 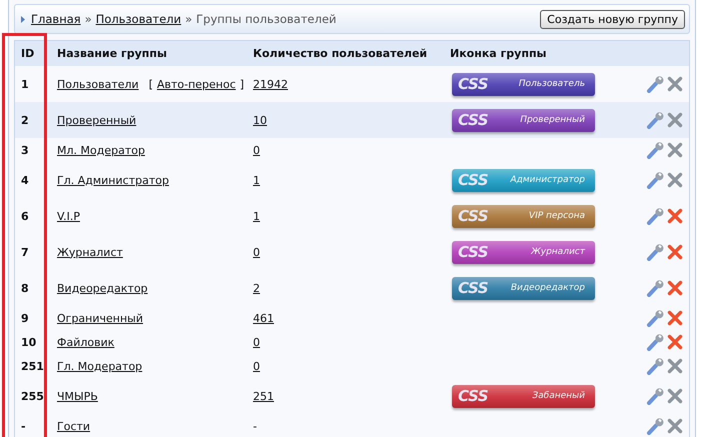 What do you see at coordinates (139, 19) in the screenshot?
I see `breadcrumb-link: Пользователи` at bounding box center [139, 19].